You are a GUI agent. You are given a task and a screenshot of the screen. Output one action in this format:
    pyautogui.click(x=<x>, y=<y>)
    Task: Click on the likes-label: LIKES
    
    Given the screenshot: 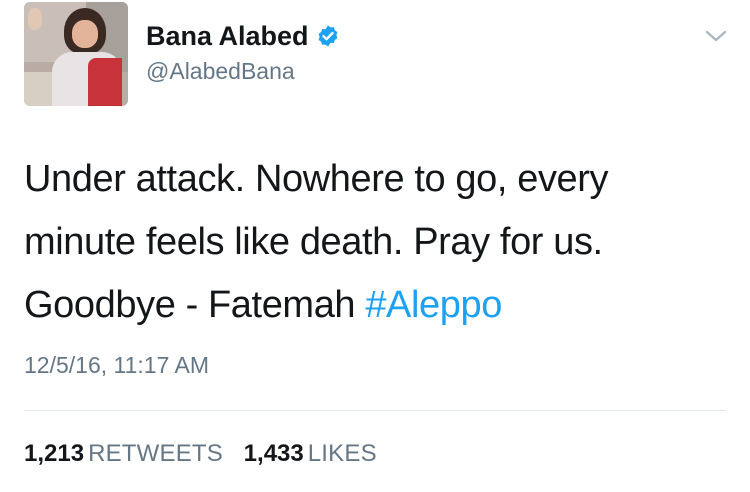 What is the action you would take?
    pyautogui.click(x=342, y=453)
    